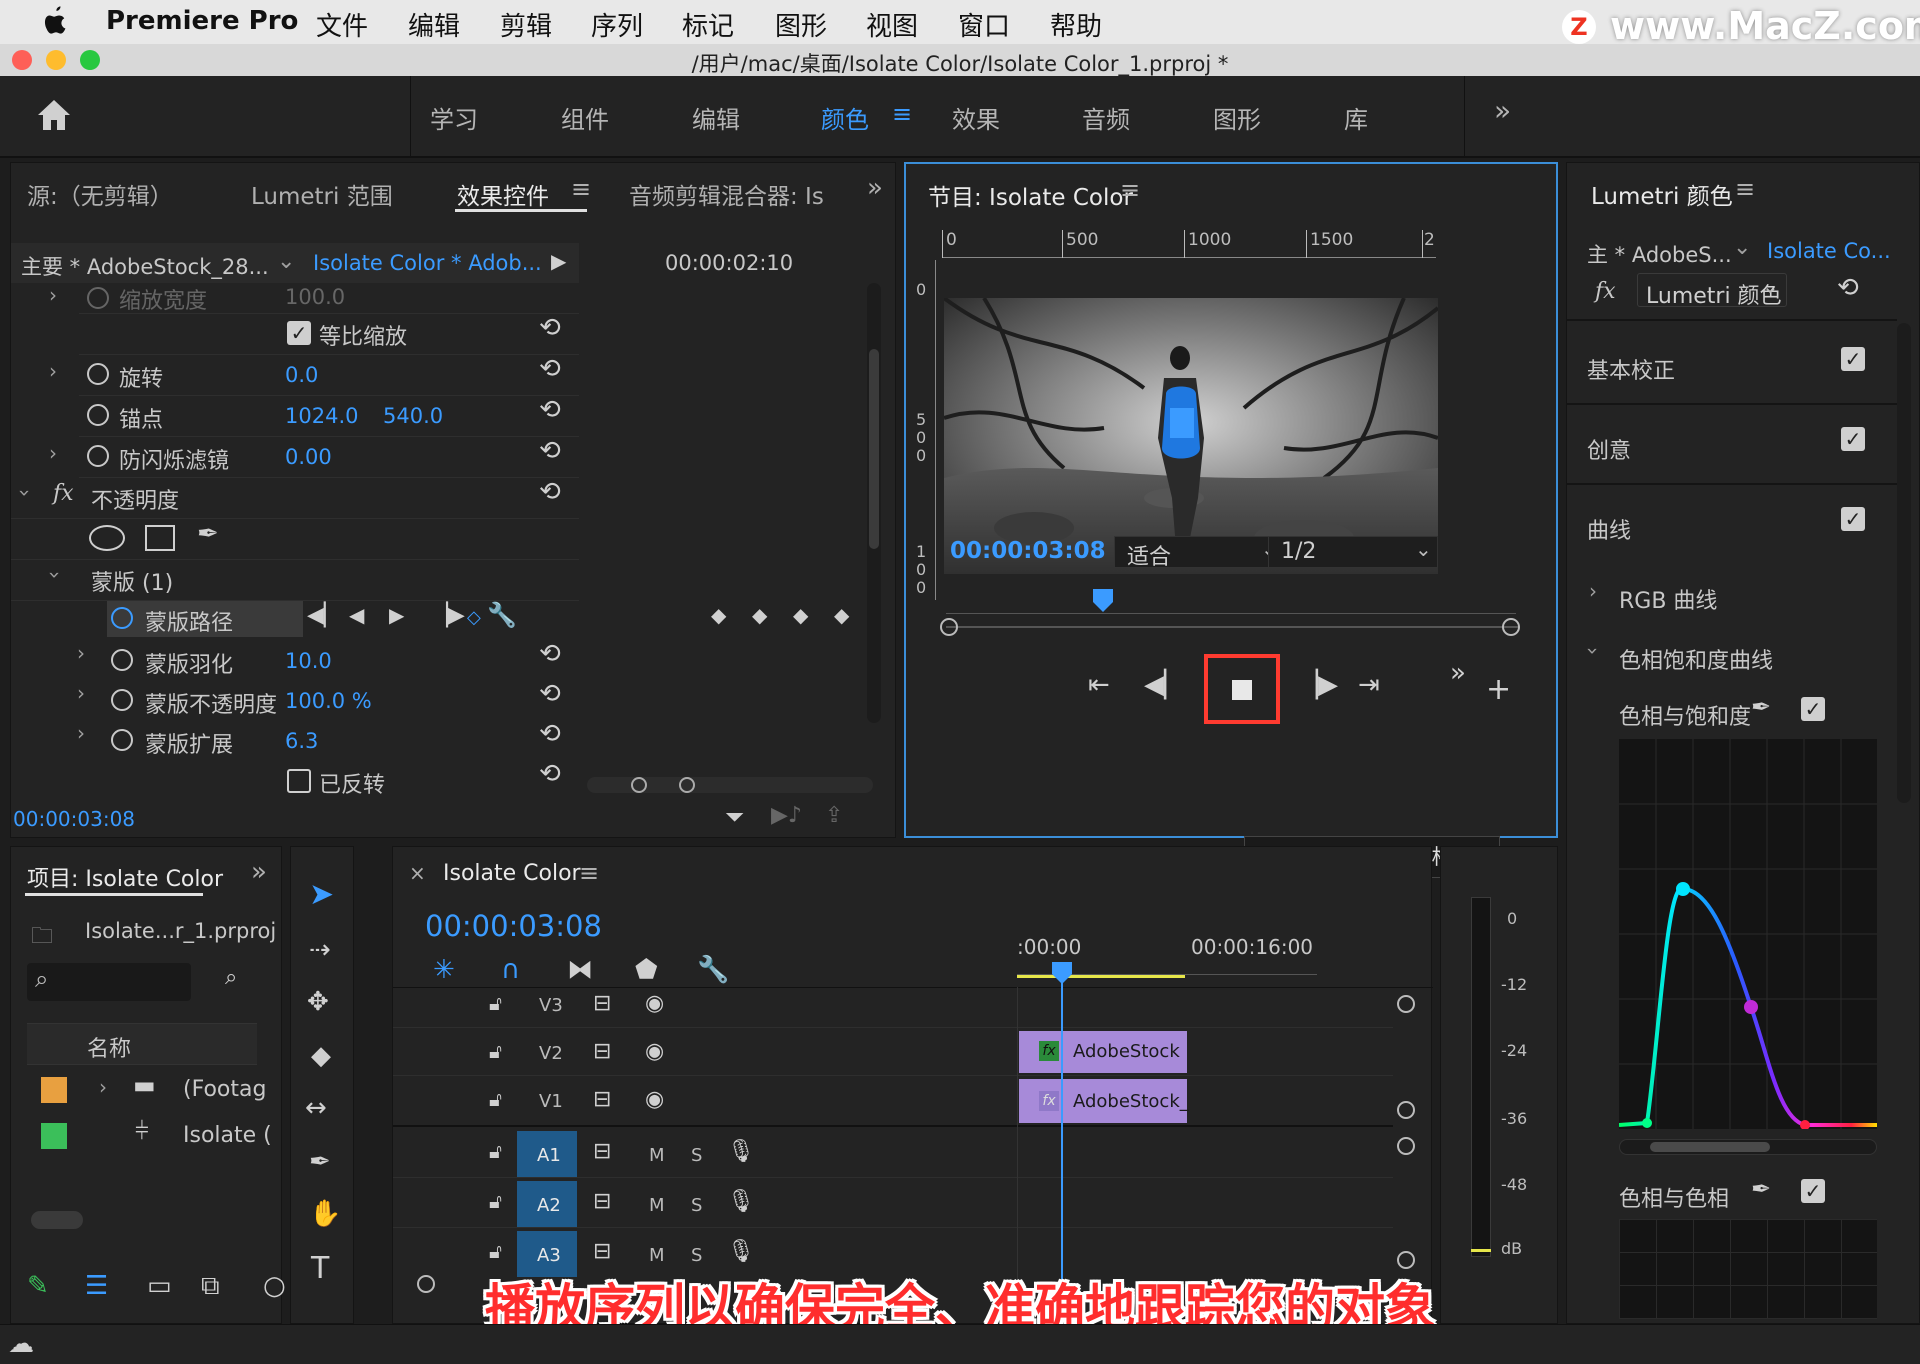 This screenshot has height=1364, width=1920. I want to click on workspace-effects: 效果, so click(976, 117).